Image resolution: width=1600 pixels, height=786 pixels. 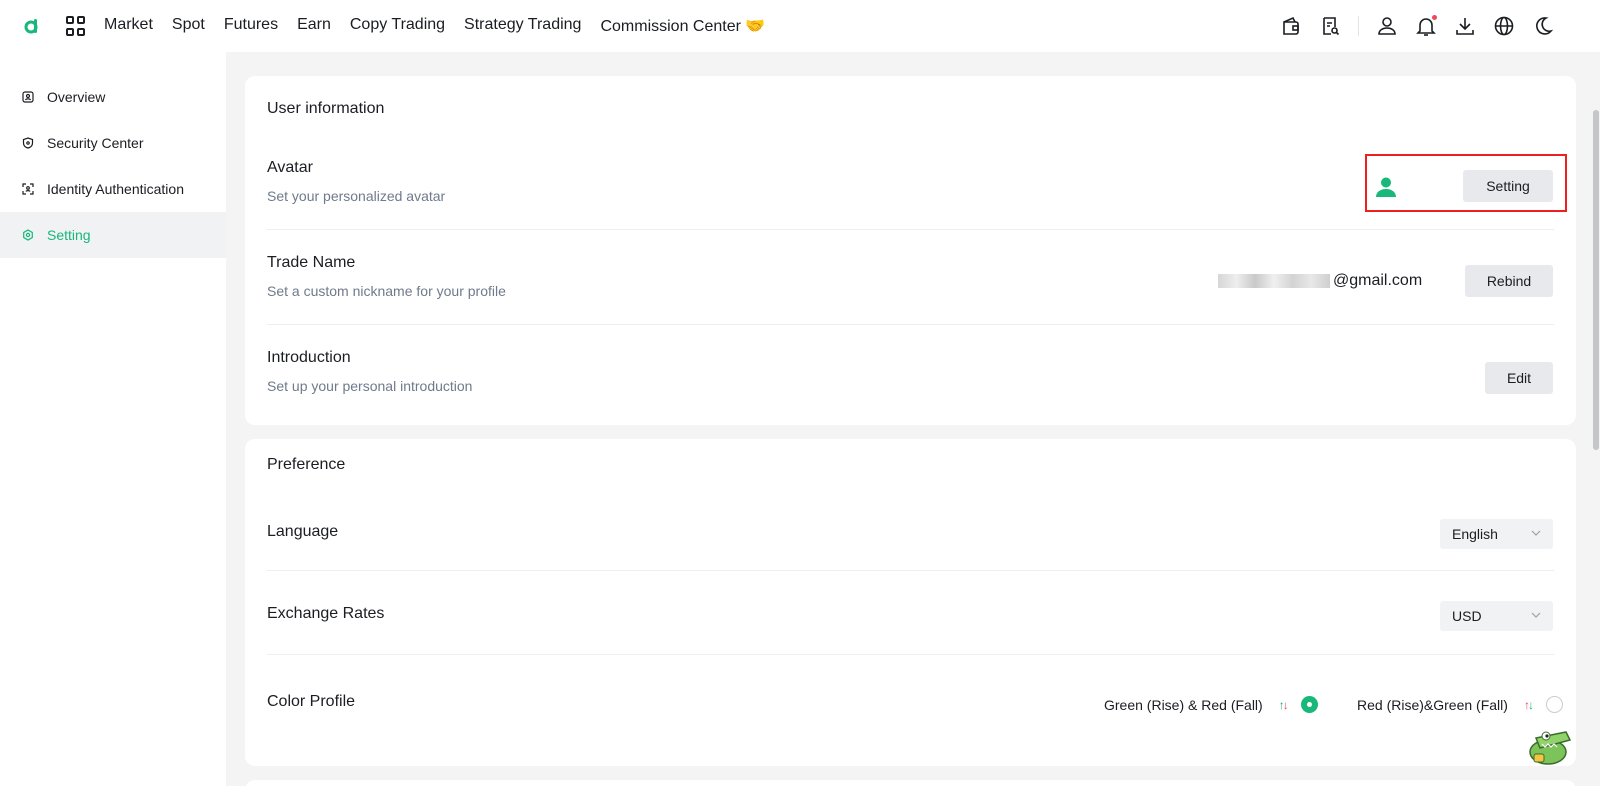 What do you see at coordinates (1274, 281) in the screenshot?
I see `redacted-text` at bounding box center [1274, 281].